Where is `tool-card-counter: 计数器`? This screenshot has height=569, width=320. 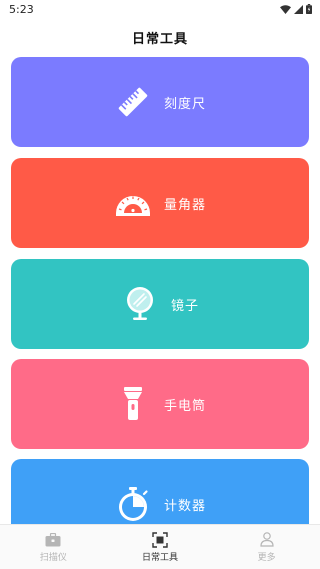 tool-card-counter: 计数器 is located at coordinates (160, 491).